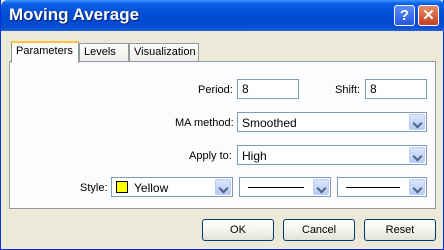 This screenshot has height=250, width=444. Describe the element at coordinates (238, 230) in the screenshot. I see `ok-button: OK` at that location.